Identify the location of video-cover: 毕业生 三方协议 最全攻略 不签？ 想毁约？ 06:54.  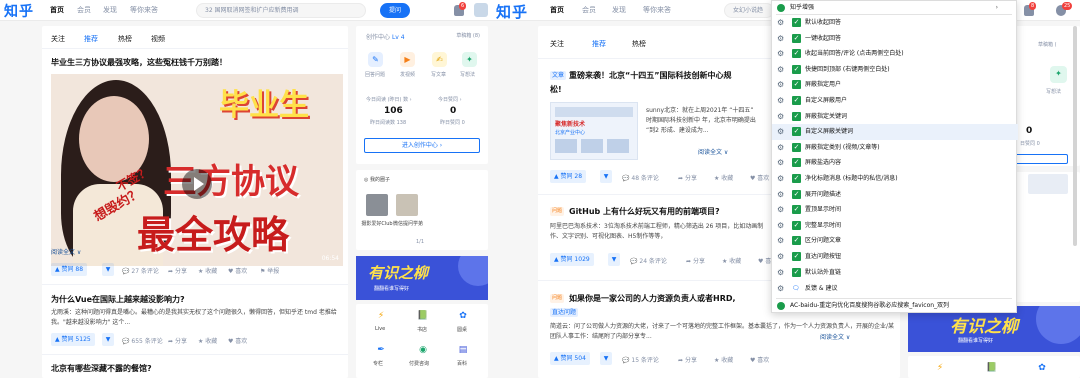
(197, 170).